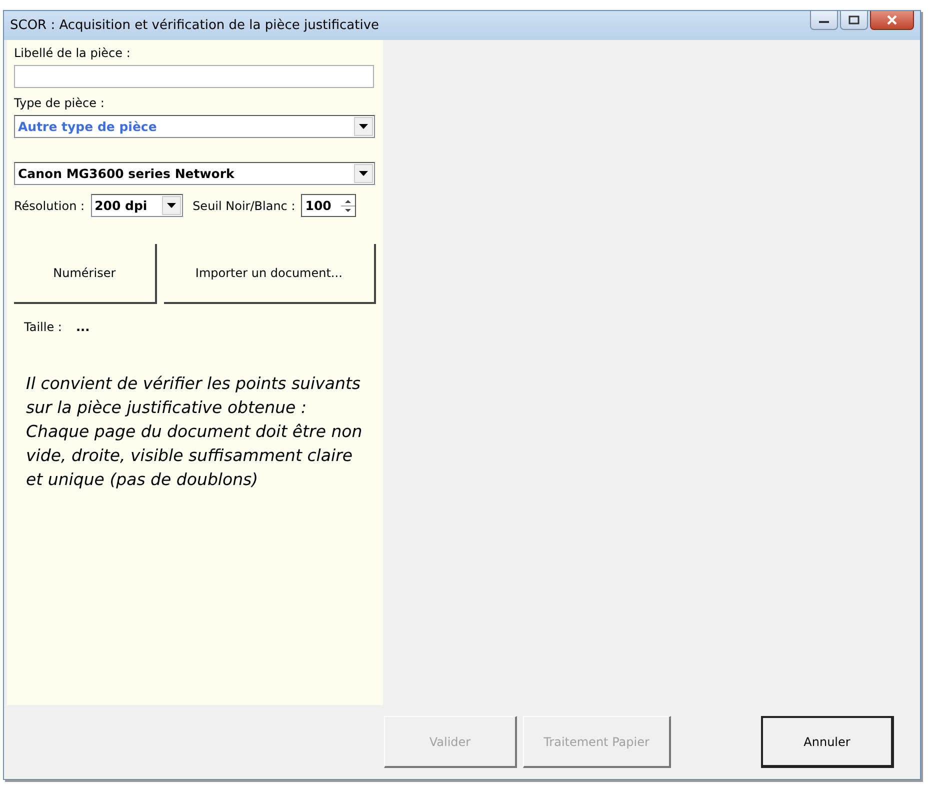 The width and height of the screenshot is (931, 793). What do you see at coordinates (194, 396) in the screenshot?
I see `instruction-text: Il convient de vérifier les points suivants sur la pièce justificative obtenue :` at bounding box center [194, 396].